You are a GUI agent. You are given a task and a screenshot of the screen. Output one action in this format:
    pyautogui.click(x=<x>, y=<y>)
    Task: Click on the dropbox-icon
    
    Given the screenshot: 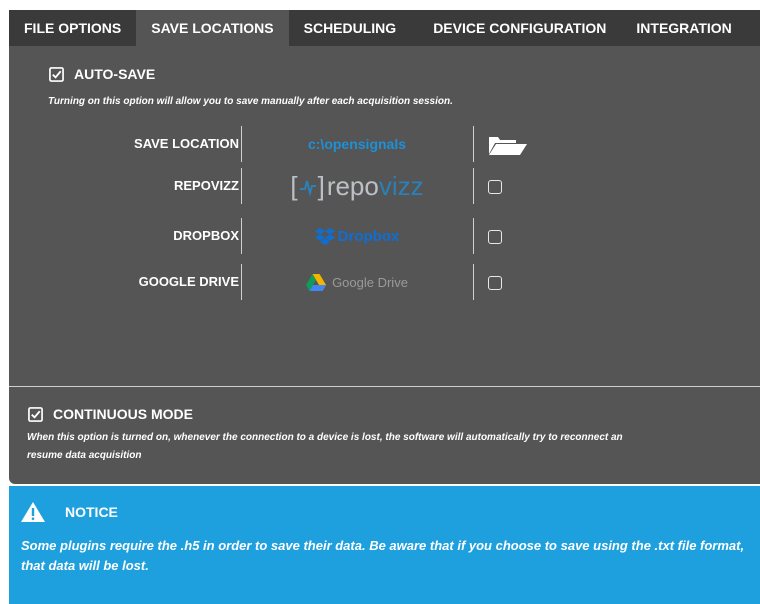 What is the action you would take?
    pyautogui.click(x=324, y=236)
    